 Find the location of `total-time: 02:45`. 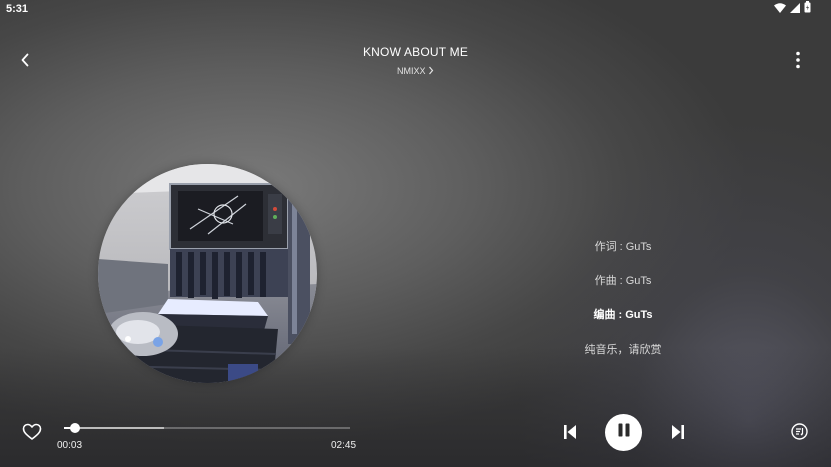

total-time: 02:45 is located at coordinates (344, 445).